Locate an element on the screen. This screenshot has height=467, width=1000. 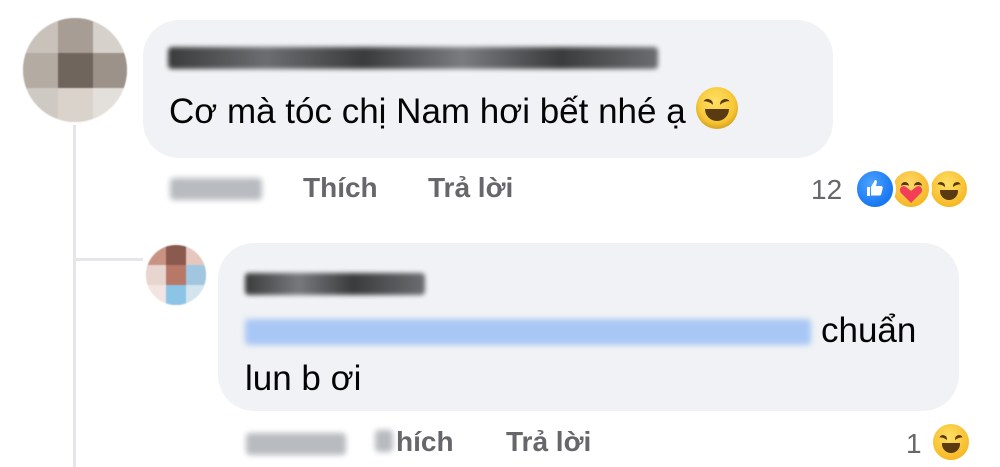
mention-tag-redacted is located at coordinates (528, 332).